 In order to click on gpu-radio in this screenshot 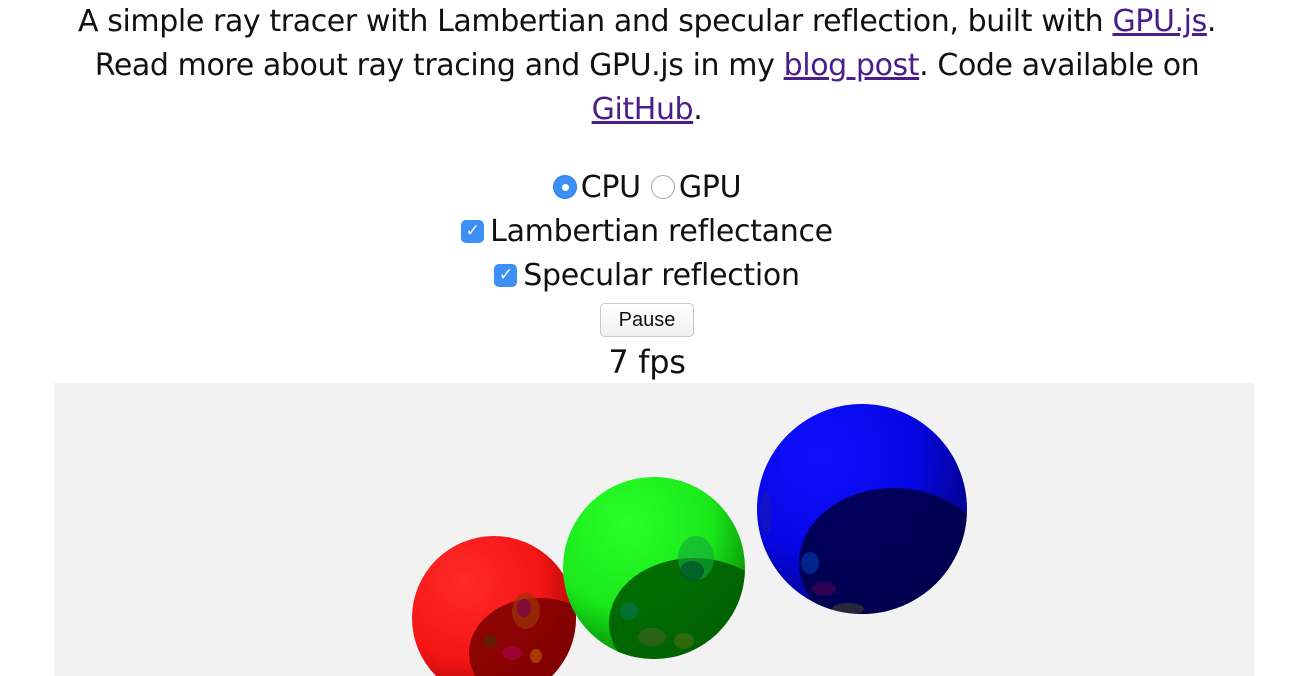, I will do `click(662, 187)`.